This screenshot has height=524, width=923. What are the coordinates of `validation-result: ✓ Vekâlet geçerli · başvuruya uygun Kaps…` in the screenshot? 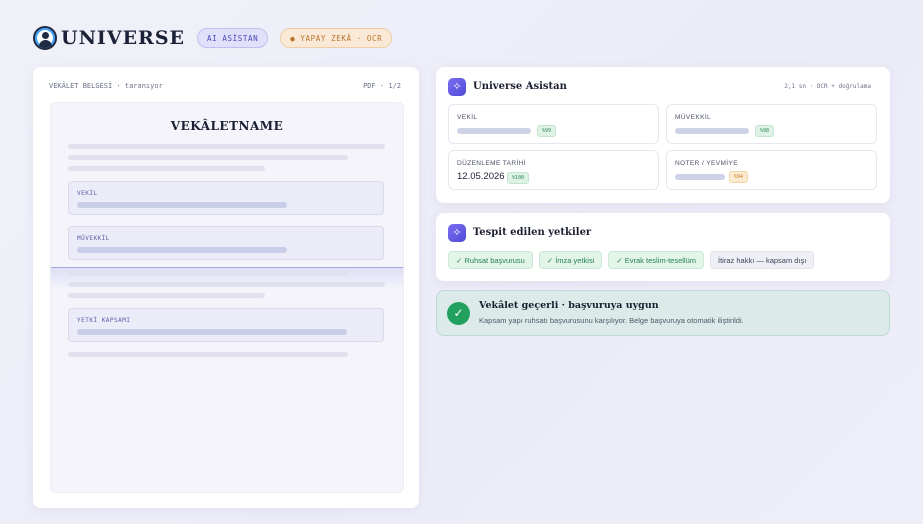 It's located at (663, 313).